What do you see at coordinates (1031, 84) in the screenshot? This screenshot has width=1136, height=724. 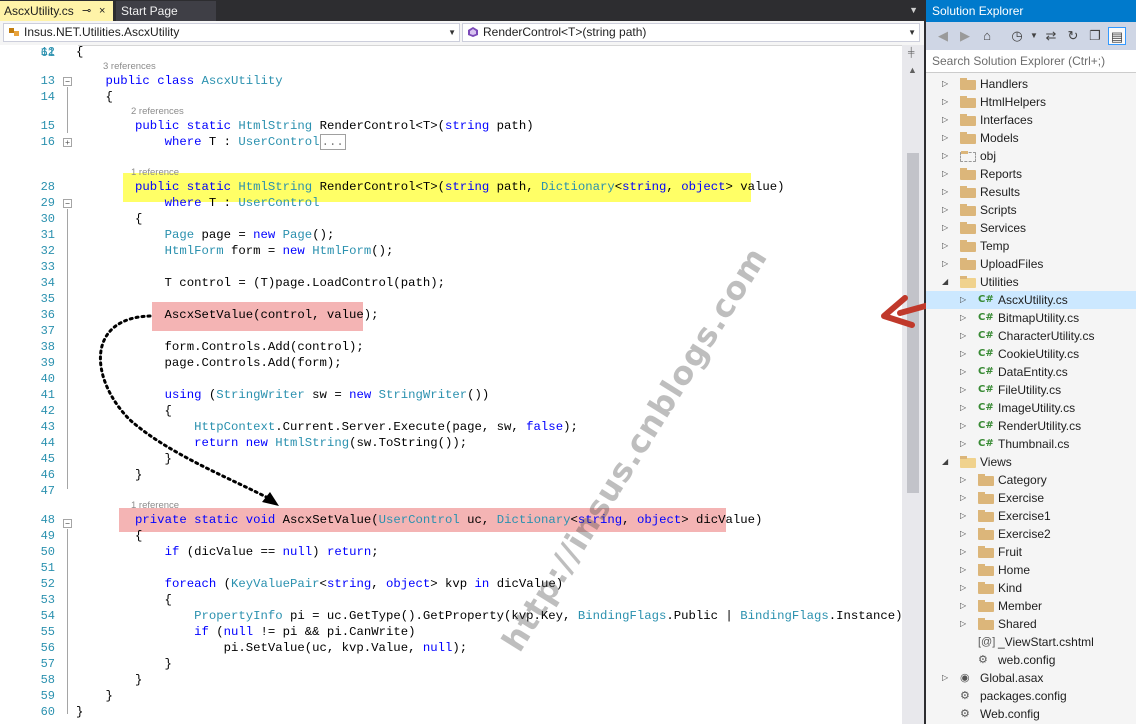 I see `tree-item-handlers: ▷ Handlers` at bounding box center [1031, 84].